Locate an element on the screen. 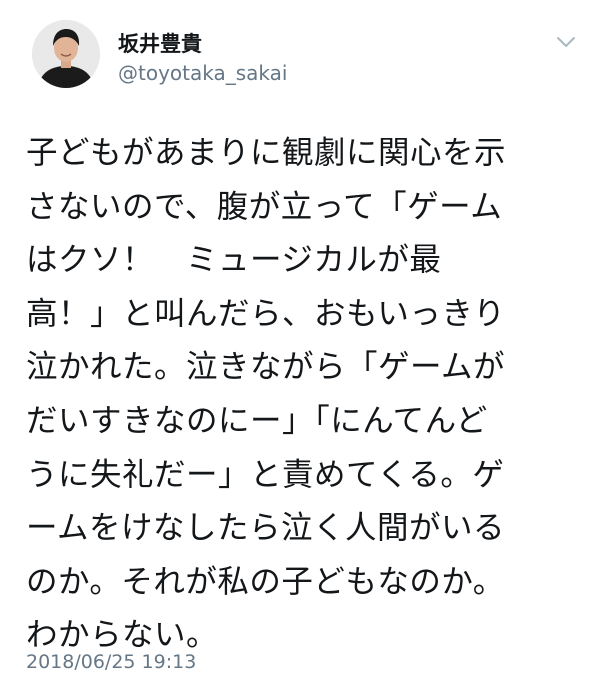 This screenshot has width=600, height=692. tweet-text-line: 子どもがあまりに観劇に関心を示 is located at coordinates (266, 153).